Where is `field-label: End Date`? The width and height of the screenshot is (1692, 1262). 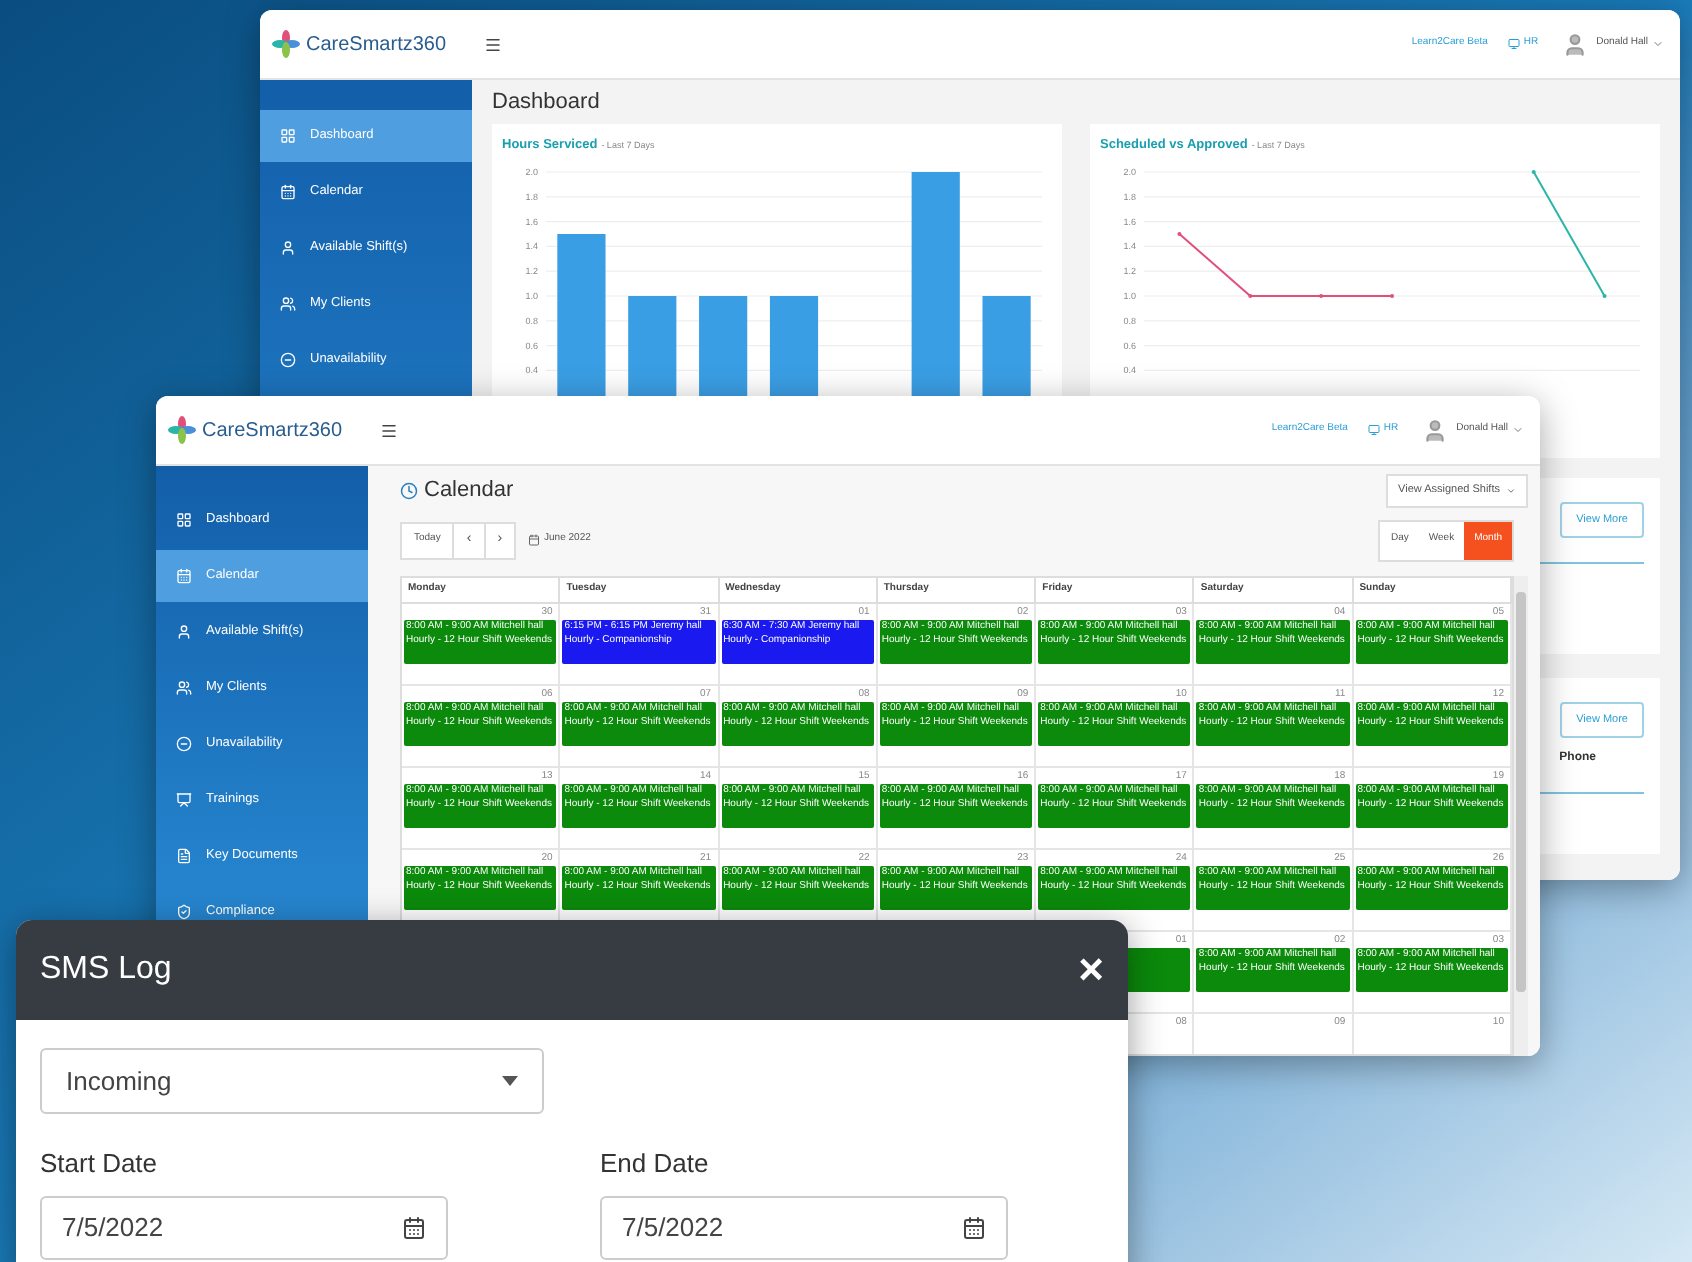
field-label: End Date is located at coordinates (655, 1164).